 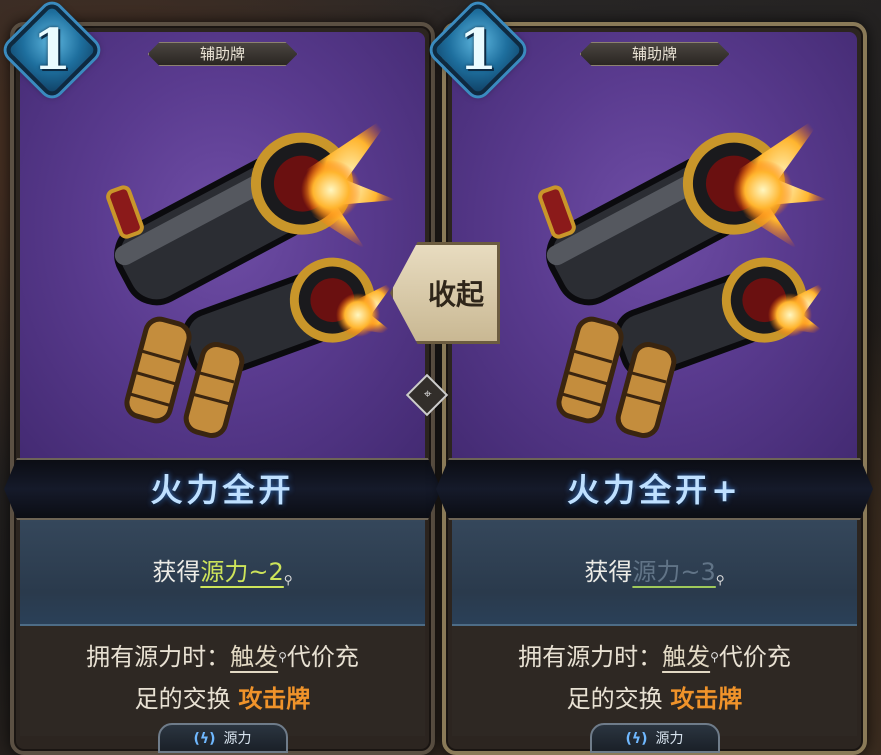 What do you see at coordinates (241, 572) in the screenshot?
I see `effect-keyword: 源力~2` at bounding box center [241, 572].